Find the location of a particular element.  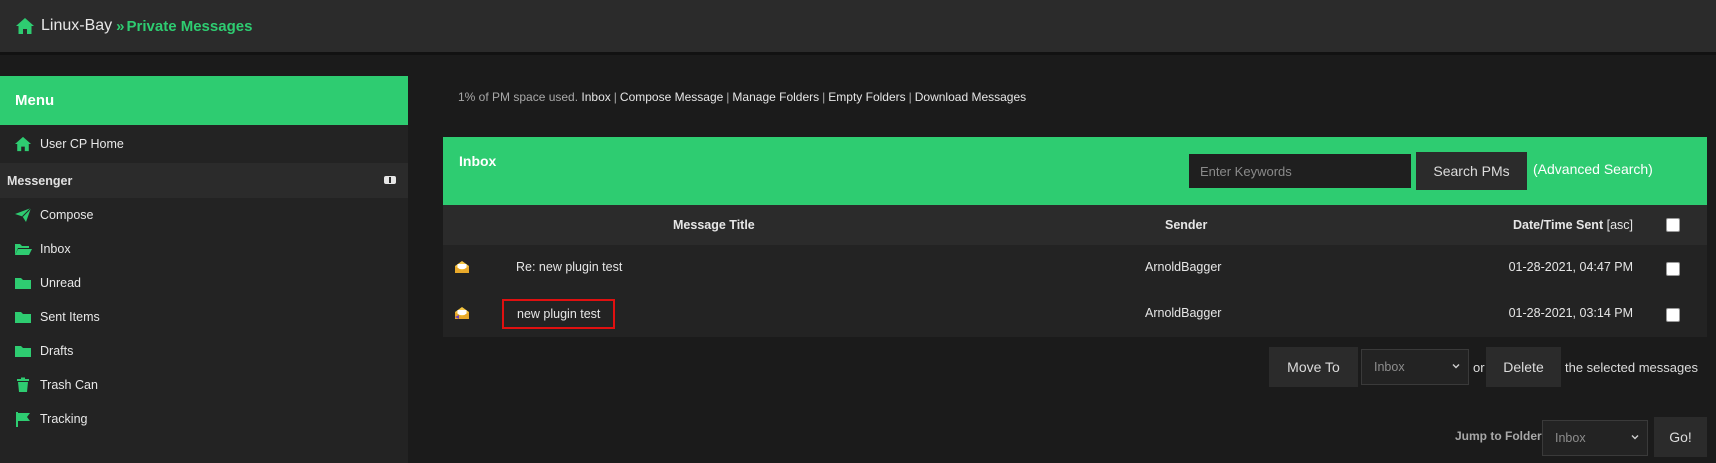

move-target-select: Inbox is located at coordinates (1415, 367).